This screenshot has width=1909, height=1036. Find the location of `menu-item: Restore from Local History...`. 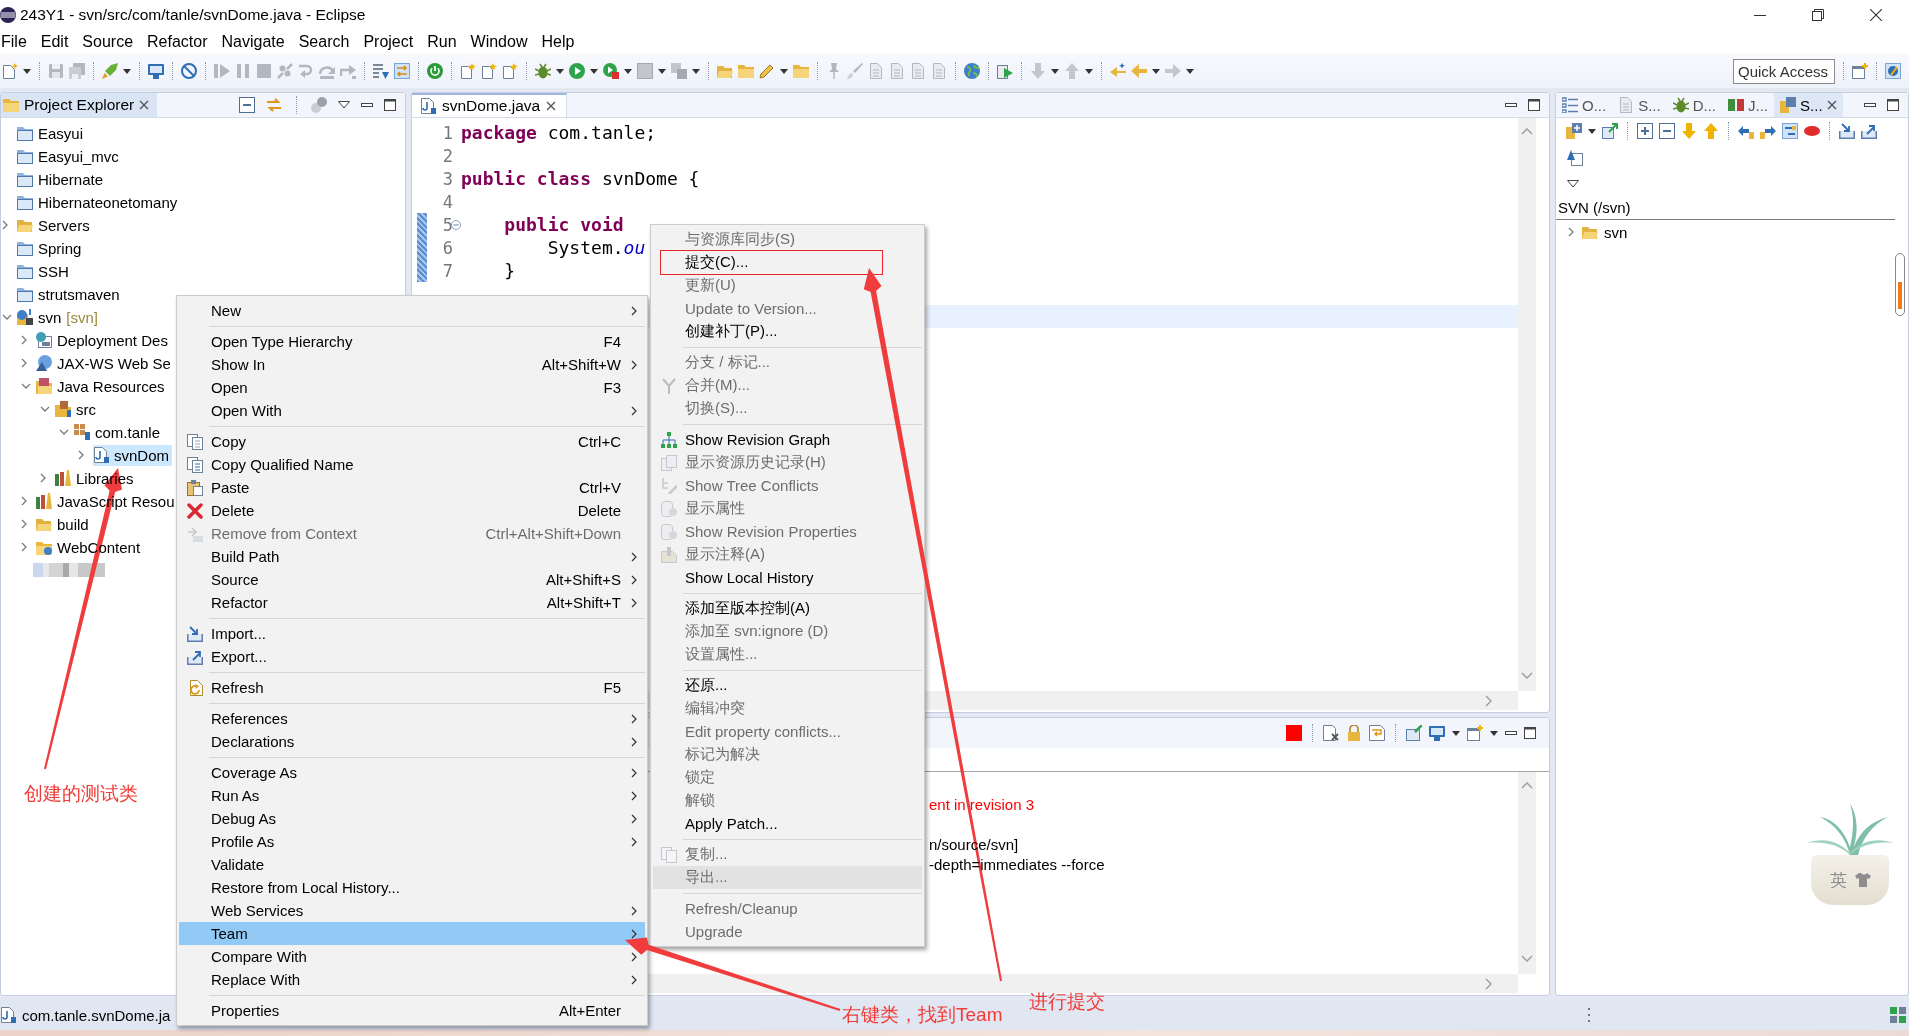

menu-item: Restore from Local History... is located at coordinates (412, 887).